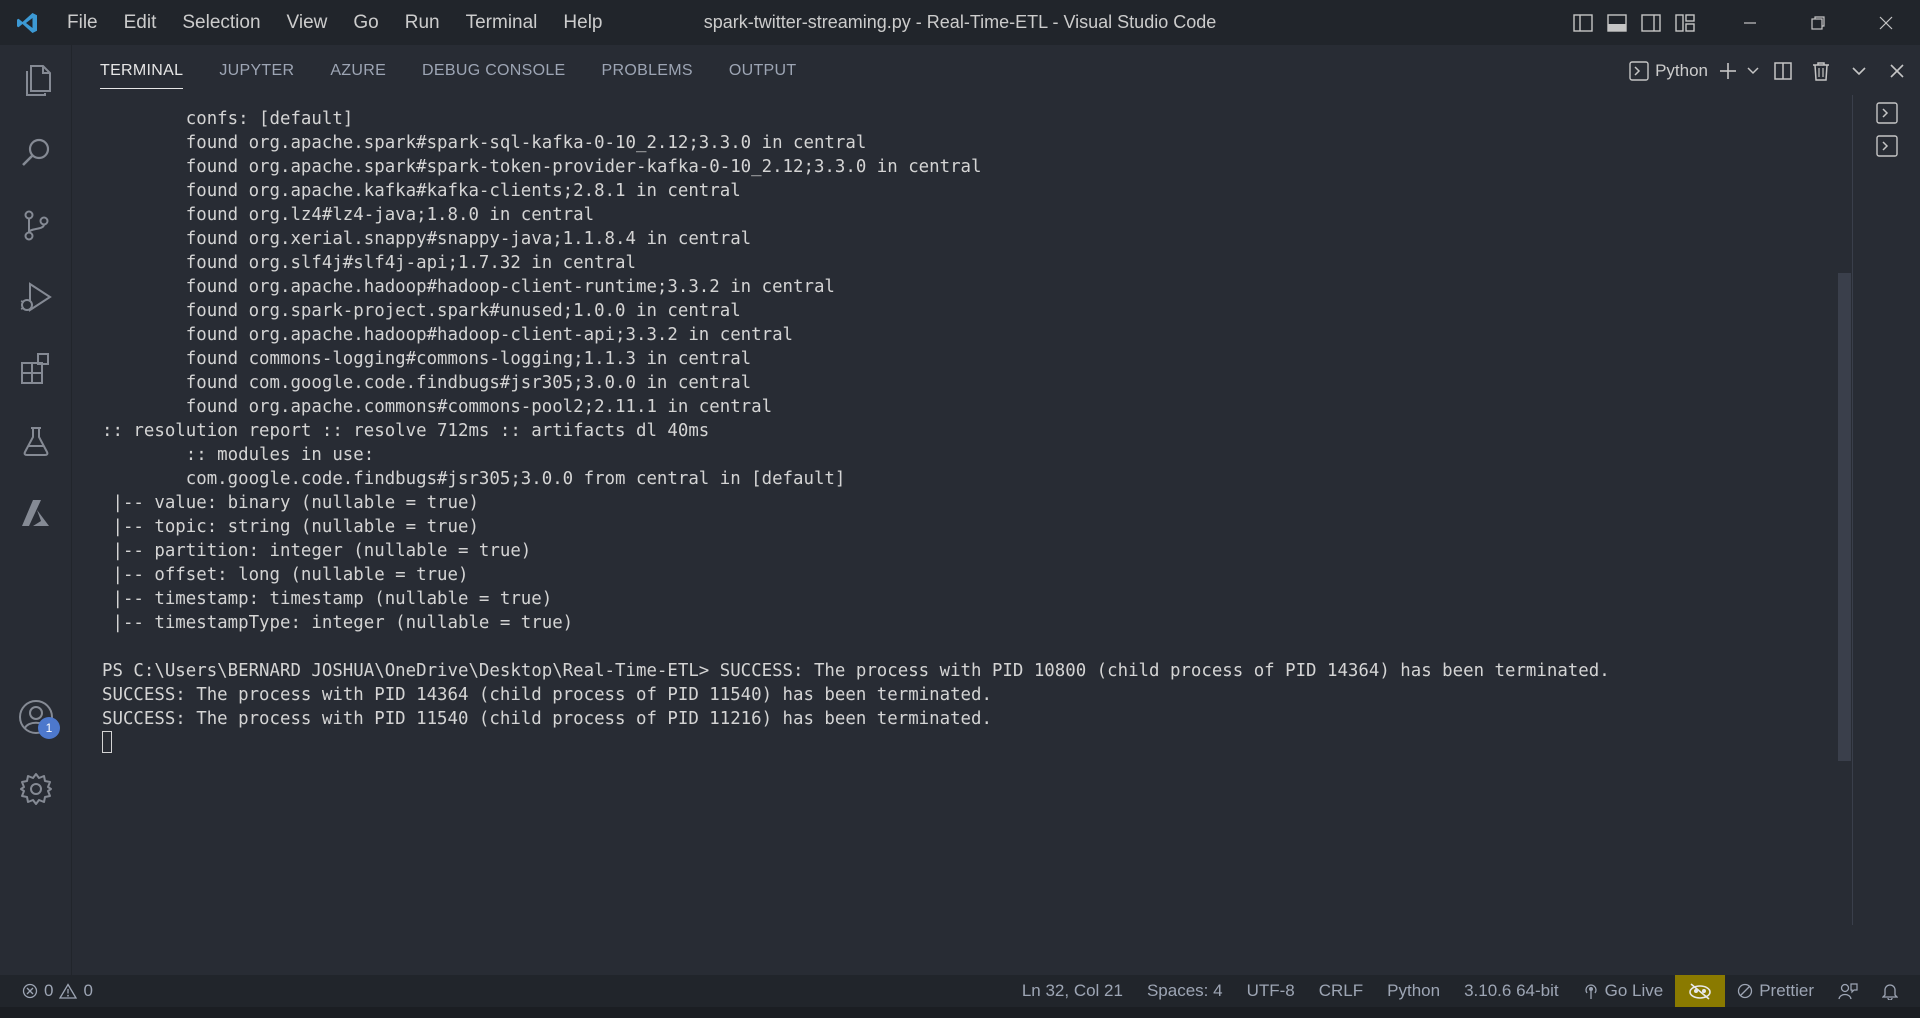  I want to click on extensions-icon, so click(36, 369).